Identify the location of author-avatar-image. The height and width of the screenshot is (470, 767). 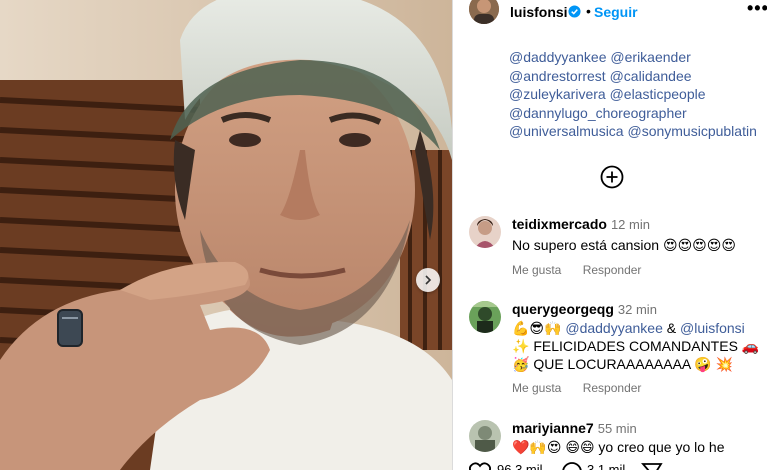
(484, 12).